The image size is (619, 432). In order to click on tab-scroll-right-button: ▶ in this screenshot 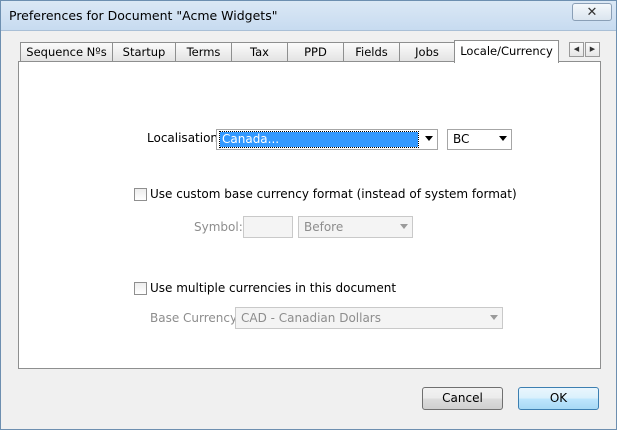, I will do `click(592, 49)`.